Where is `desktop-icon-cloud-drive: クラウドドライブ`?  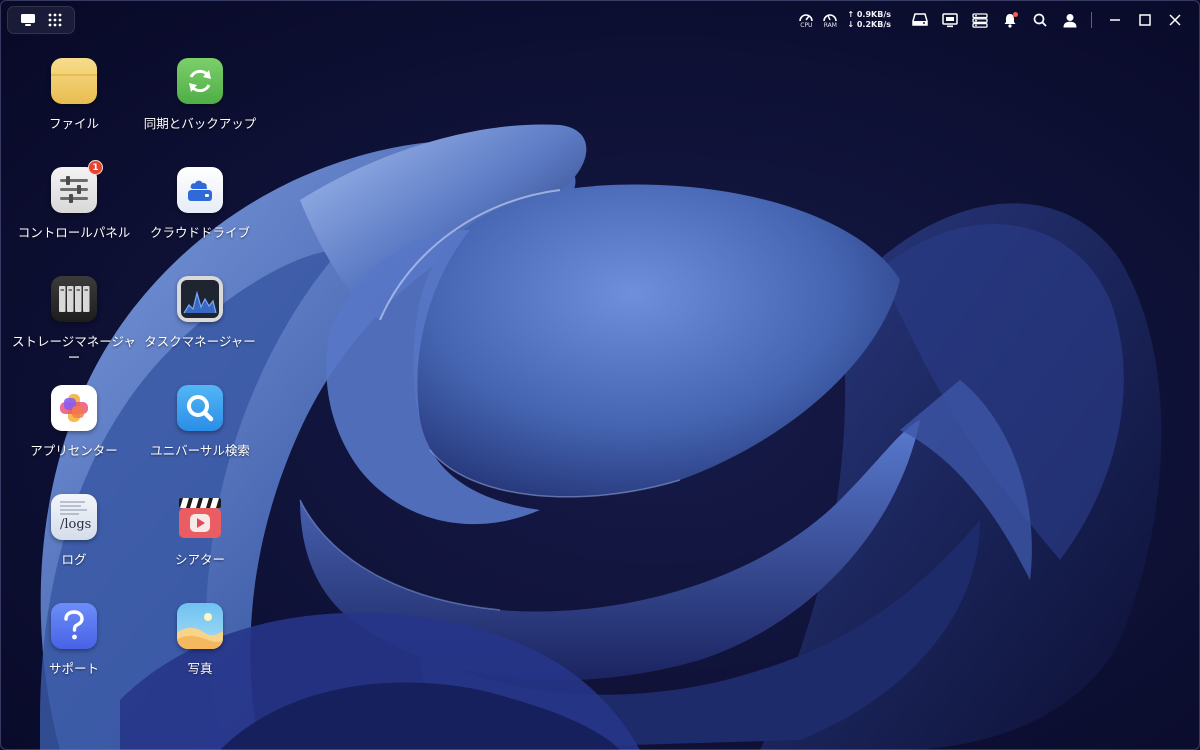
desktop-icon-cloud-drive: クラウドドライブ is located at coordinates (200, 209).